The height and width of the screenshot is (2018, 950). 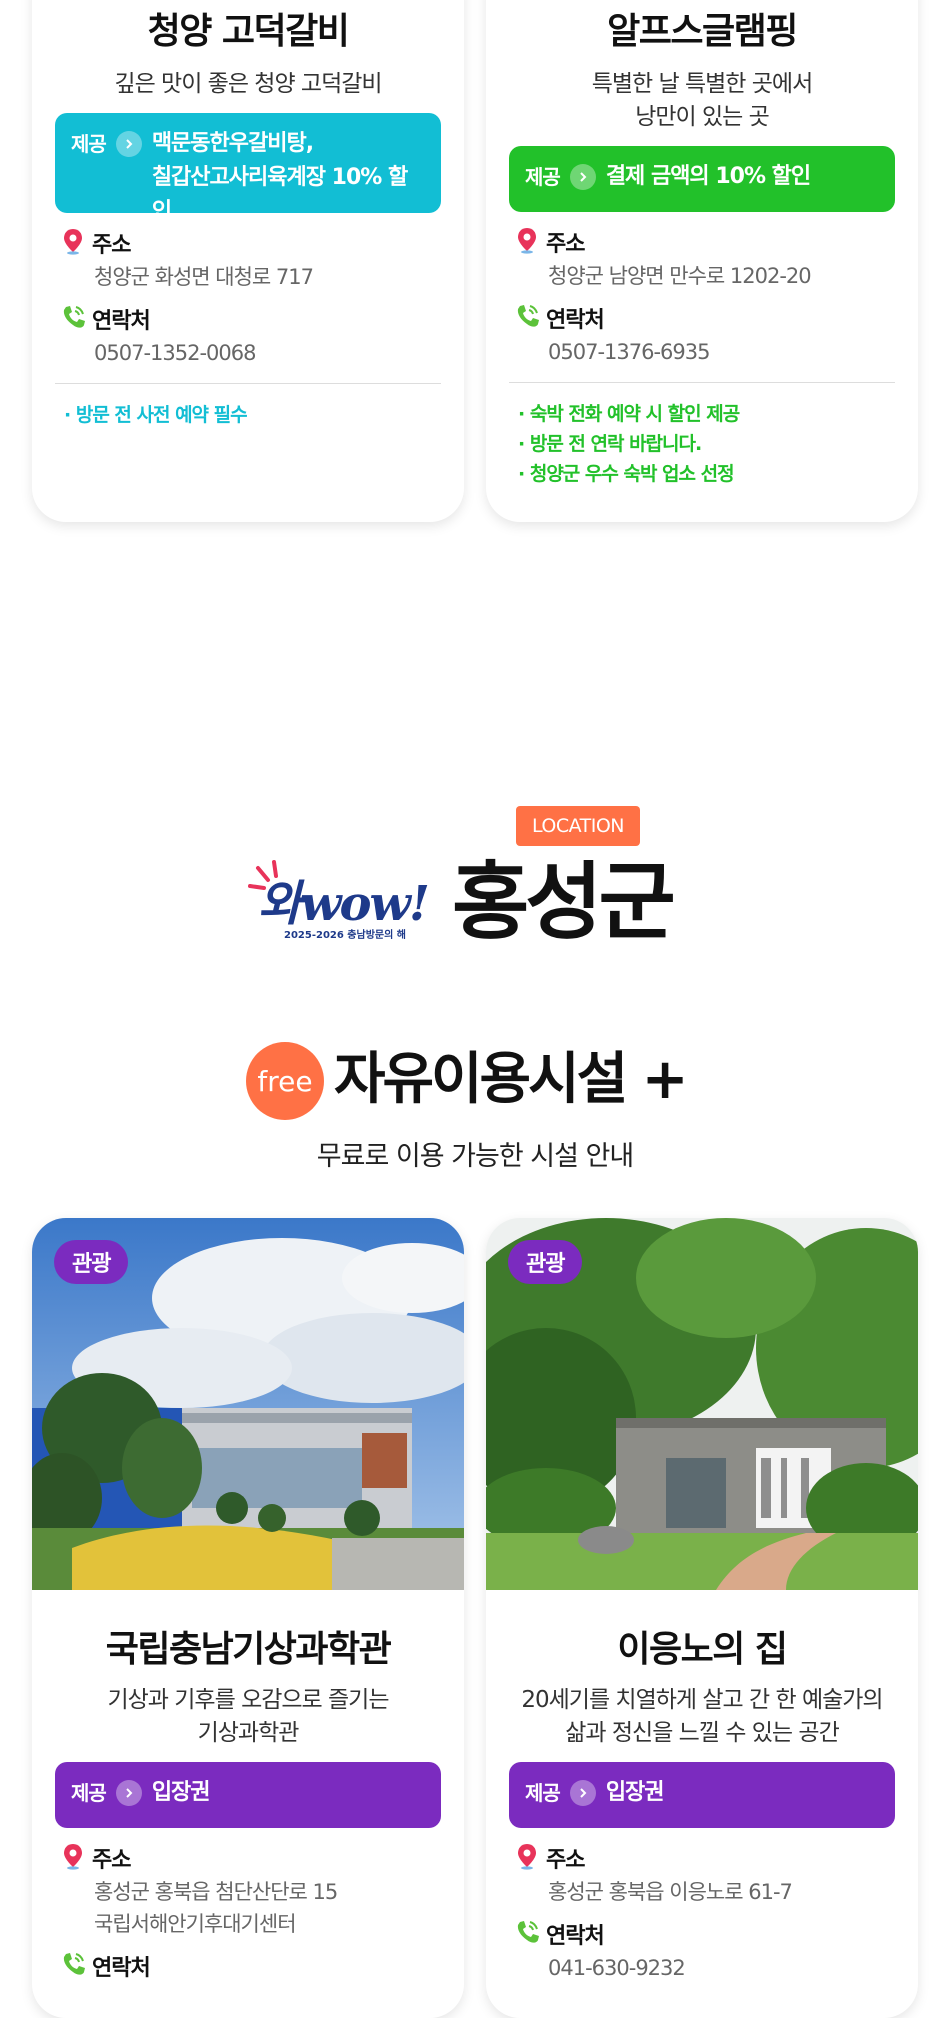 What do you see at coordinates (702, 1875) in the screenshot?
I see `address-section: 주소 홍성군 홍북읍 이응노로 61-7` at bounding box center [702, 1875].